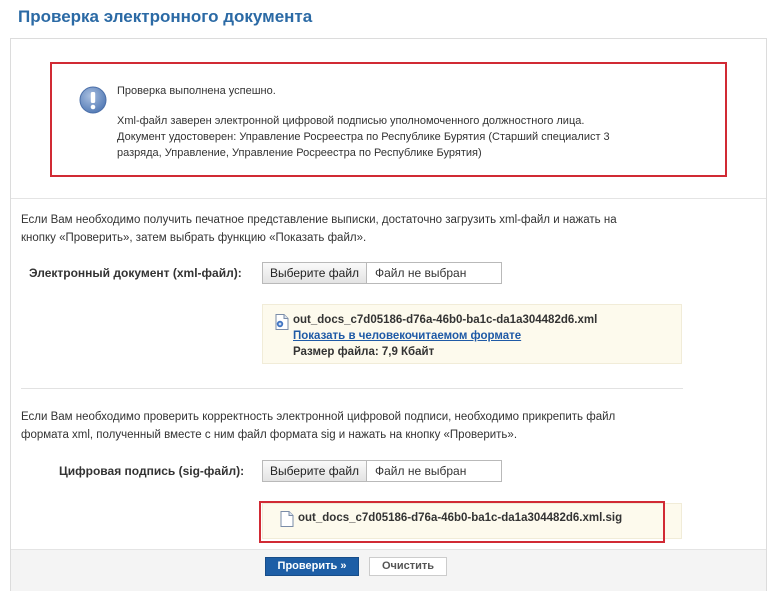  What do you see at coordinates (312, 566) in the screenshot?
I see `check-button: Проверить »` at bounding box center [312, 566].